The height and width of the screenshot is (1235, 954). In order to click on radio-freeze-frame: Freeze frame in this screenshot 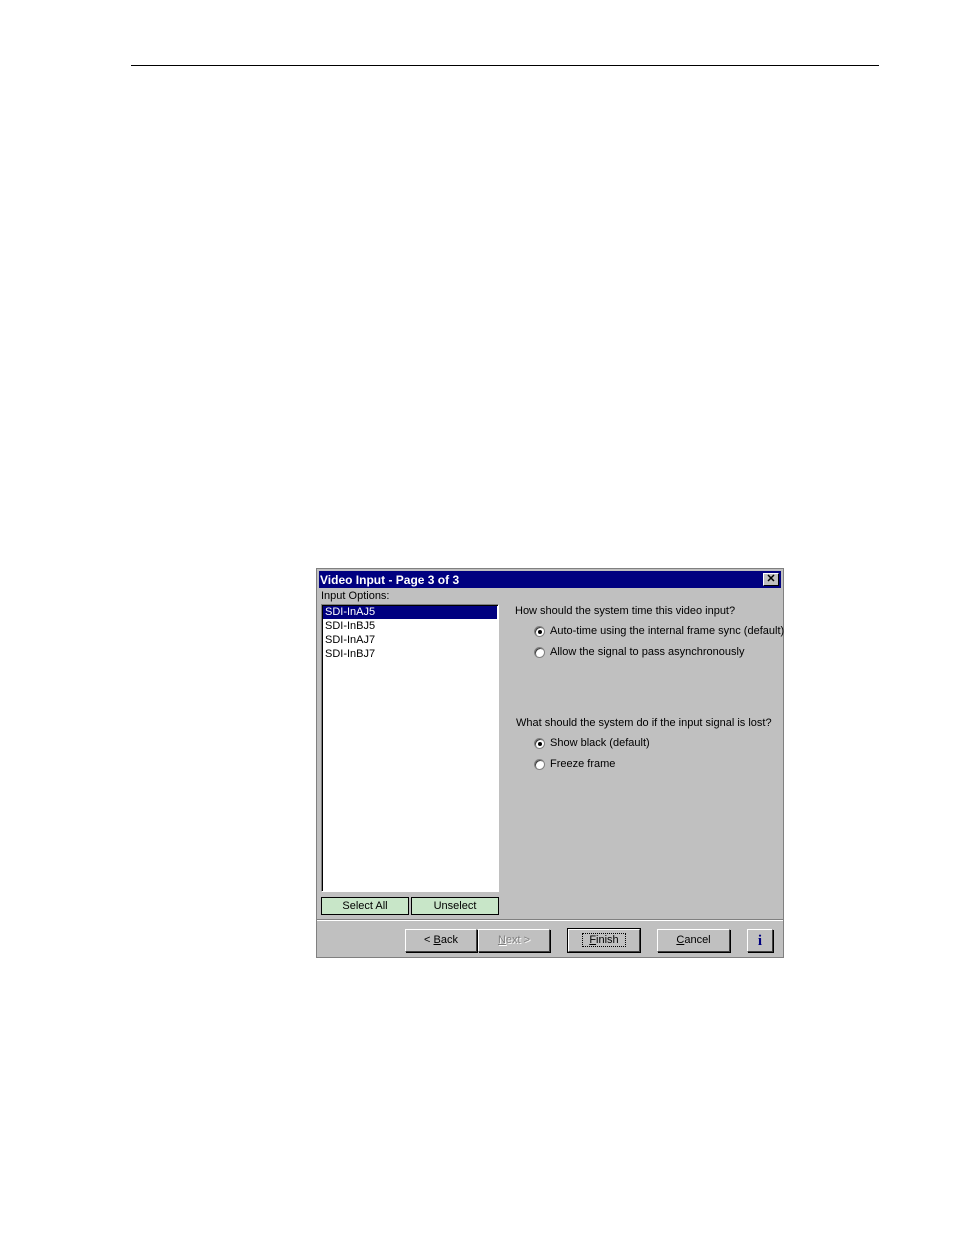, I will do `click(574, 764)`.